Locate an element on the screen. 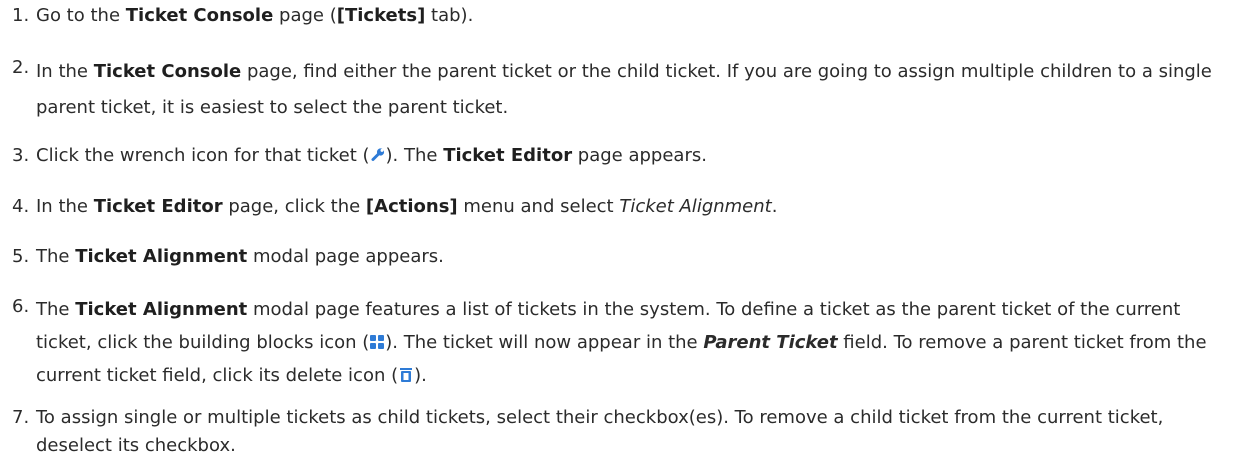  text-run: modal page appears. is located at coordinates (345, 256).